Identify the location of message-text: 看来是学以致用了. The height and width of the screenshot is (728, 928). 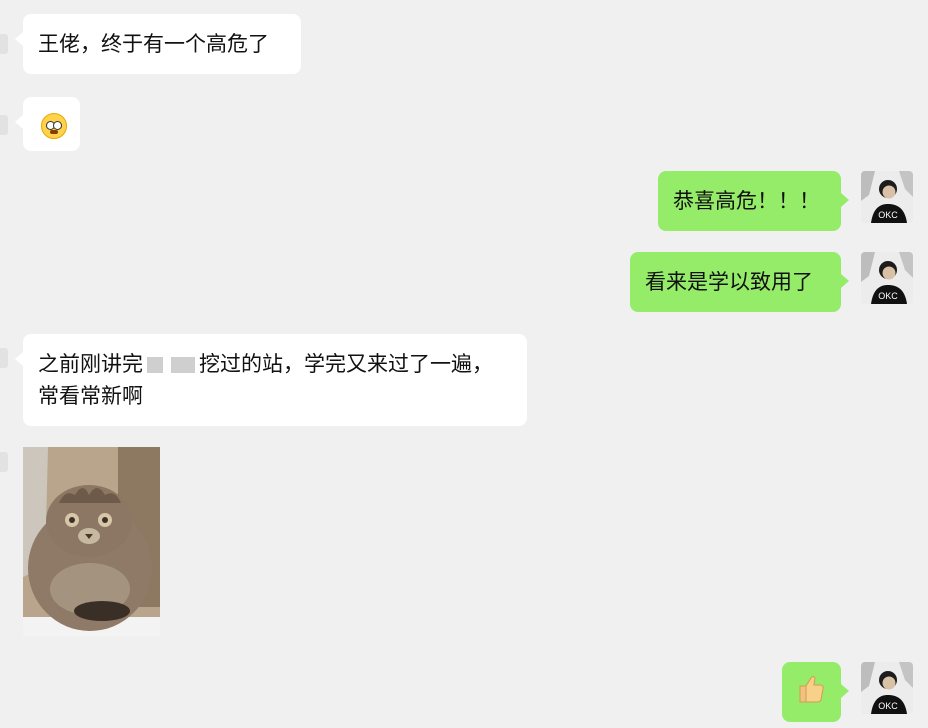
(729, 282).